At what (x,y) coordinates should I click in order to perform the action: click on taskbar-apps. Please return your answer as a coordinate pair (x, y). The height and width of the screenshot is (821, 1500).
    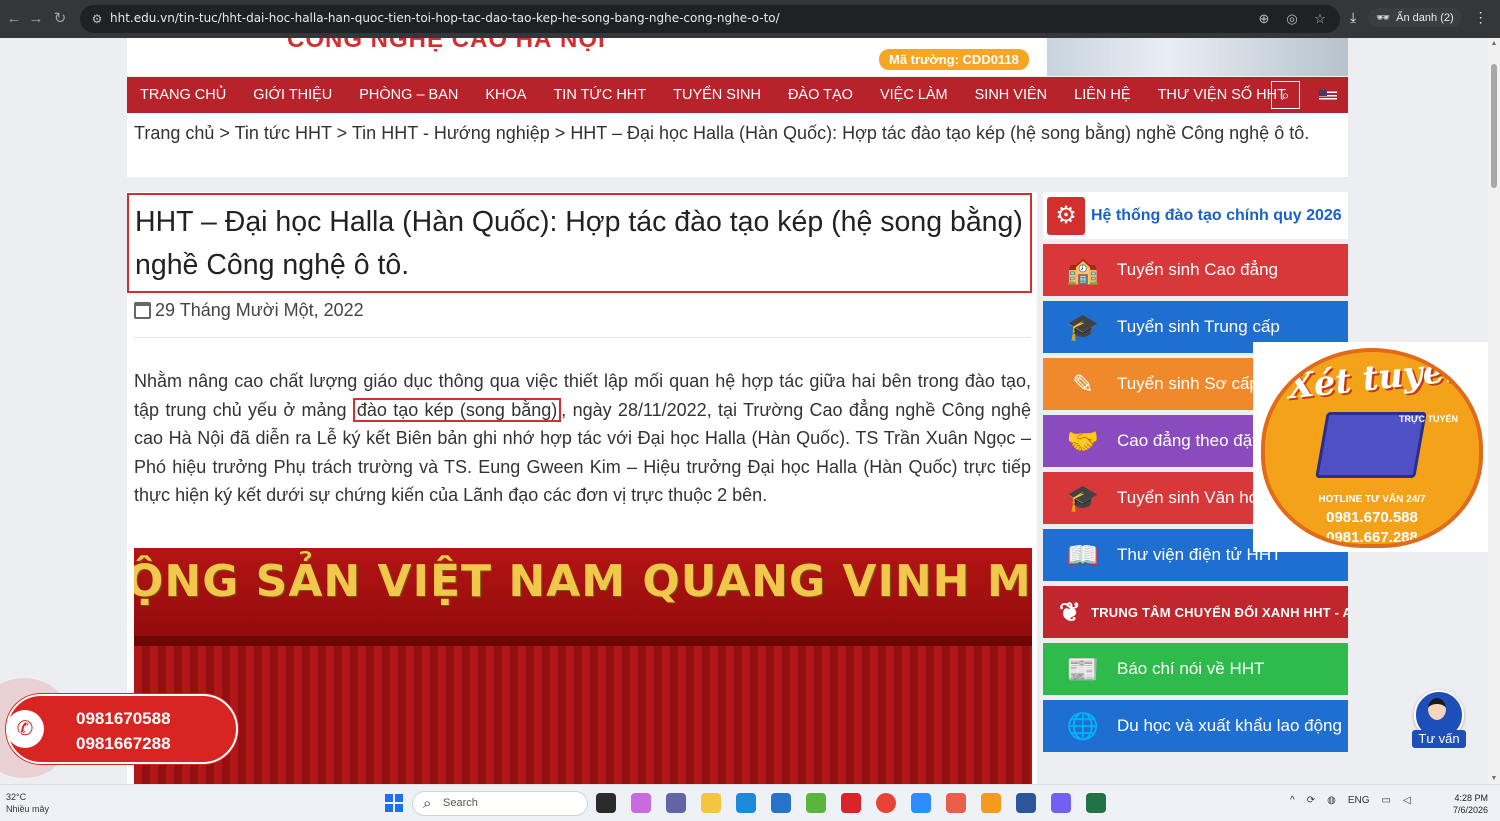
    Looking at the image, I should click on (851, 803).